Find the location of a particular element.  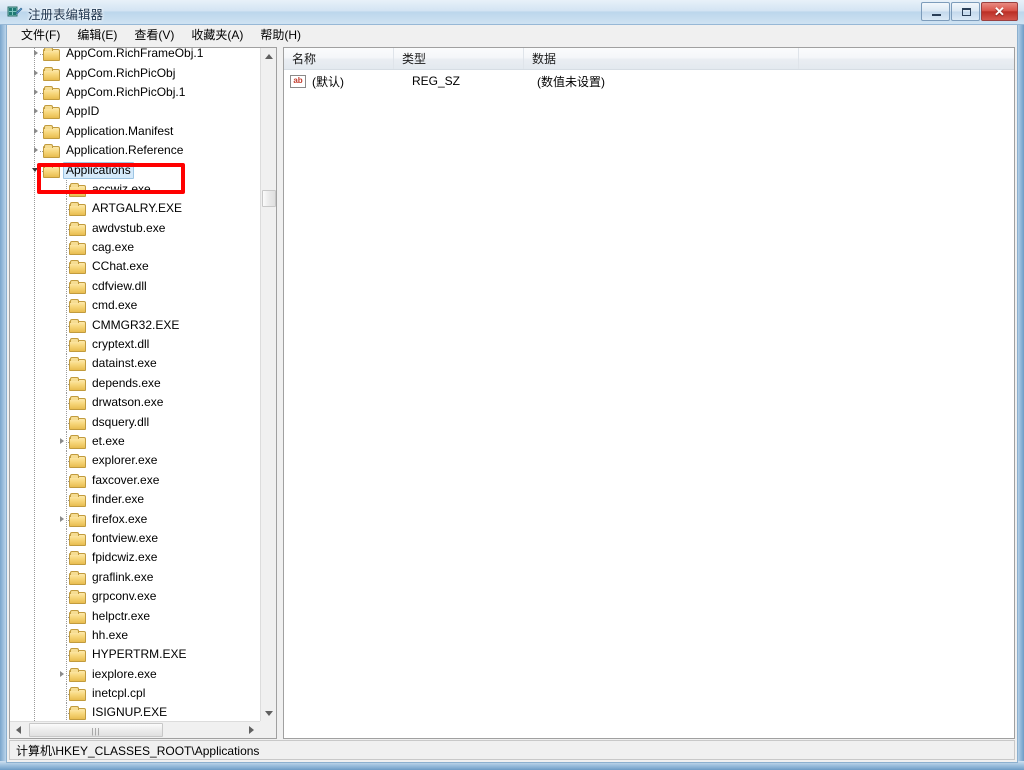

tree-item-label: explorer.exe is located at coordinates (125, 460).